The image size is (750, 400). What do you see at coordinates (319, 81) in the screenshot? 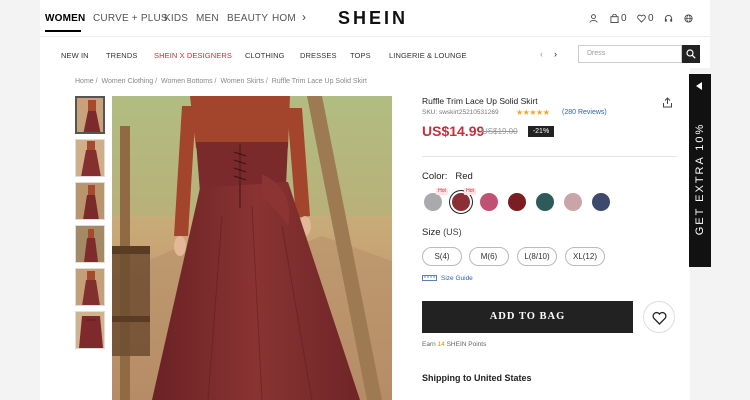
I see `breadcrumb-current: Ruffle Trim Lace Up Solid Skirt` at bounding box center [319, 81].